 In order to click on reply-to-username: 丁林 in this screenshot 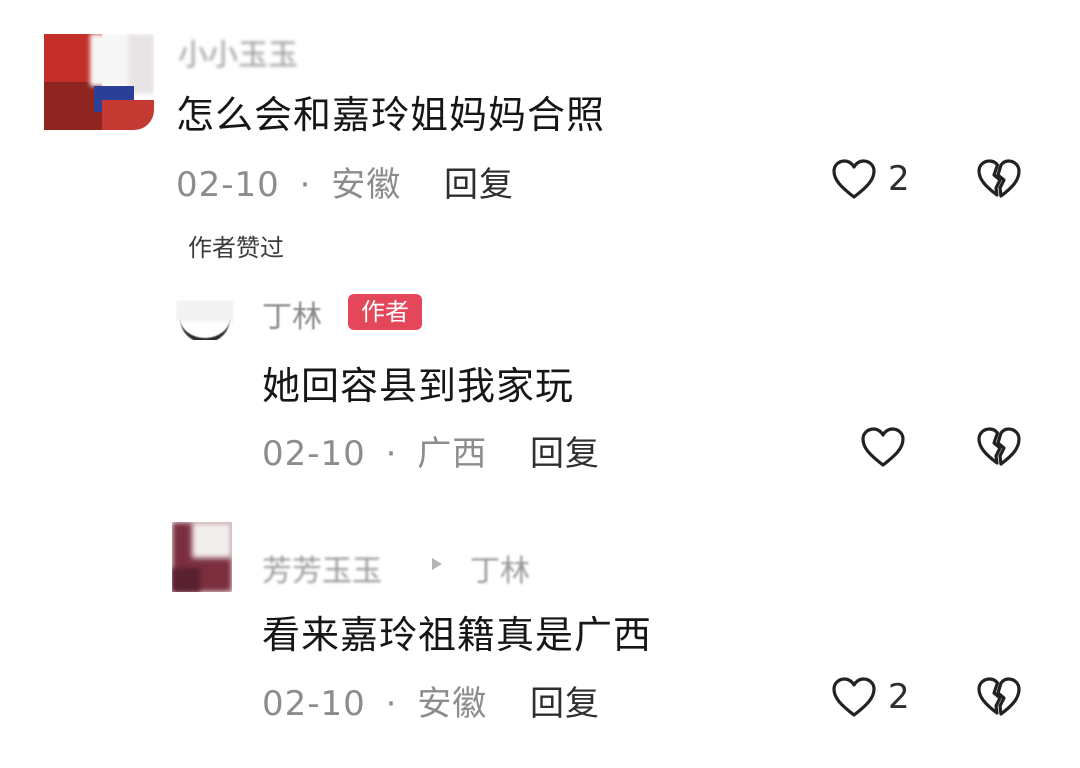, I will do `click(500, 568)`.